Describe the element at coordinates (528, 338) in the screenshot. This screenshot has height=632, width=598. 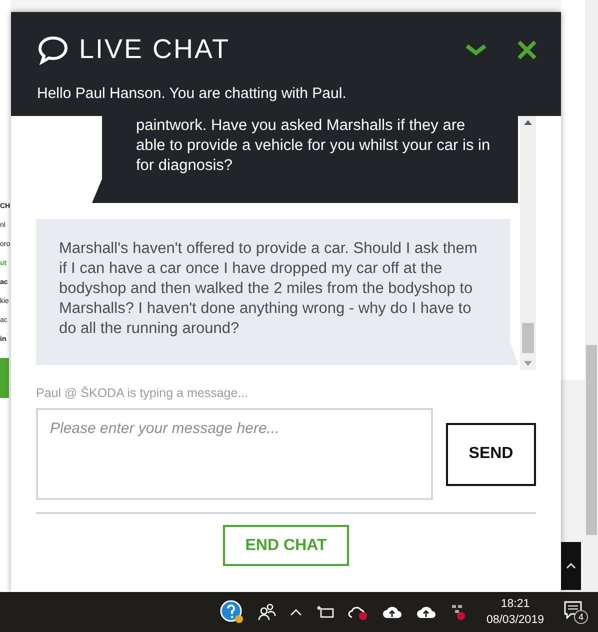
I see `scrollbar-thumb` at that location.